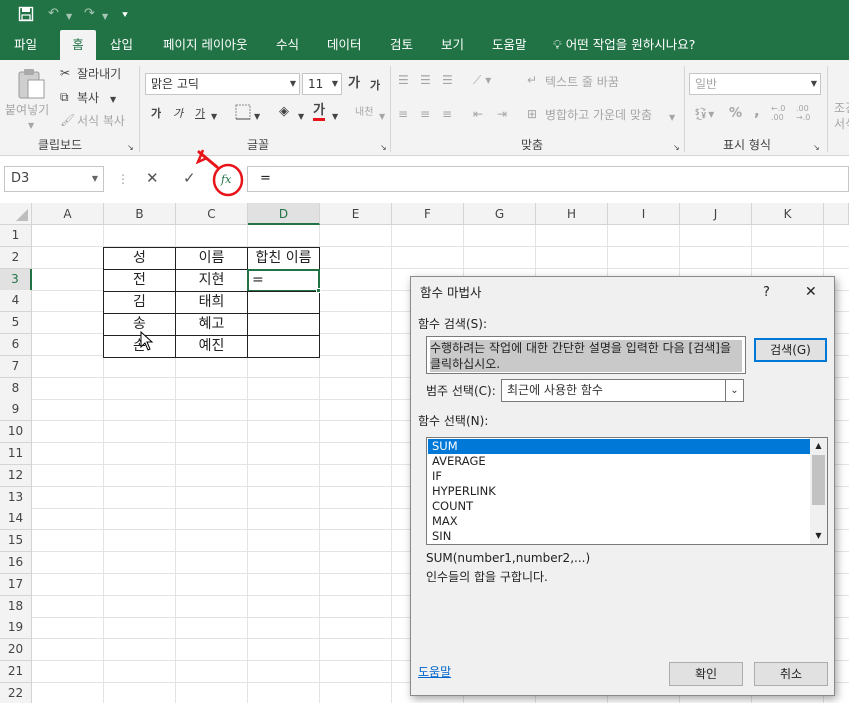 The image size is (849, 703). Describe the element at coordinates (788, 214) in the screenshot. I see `column-header-k: K` at that location.